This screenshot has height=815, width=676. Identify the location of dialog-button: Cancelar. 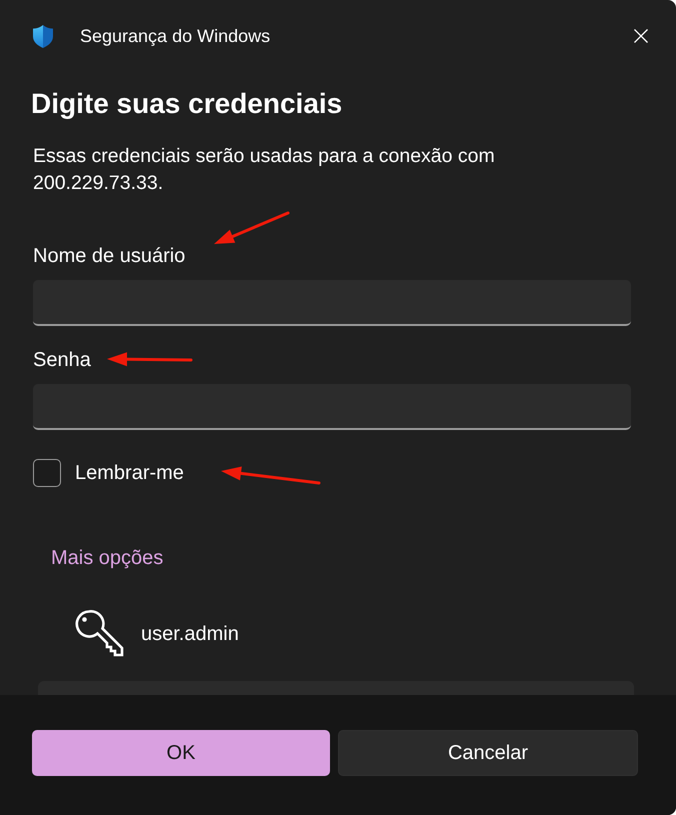
(488, 753).